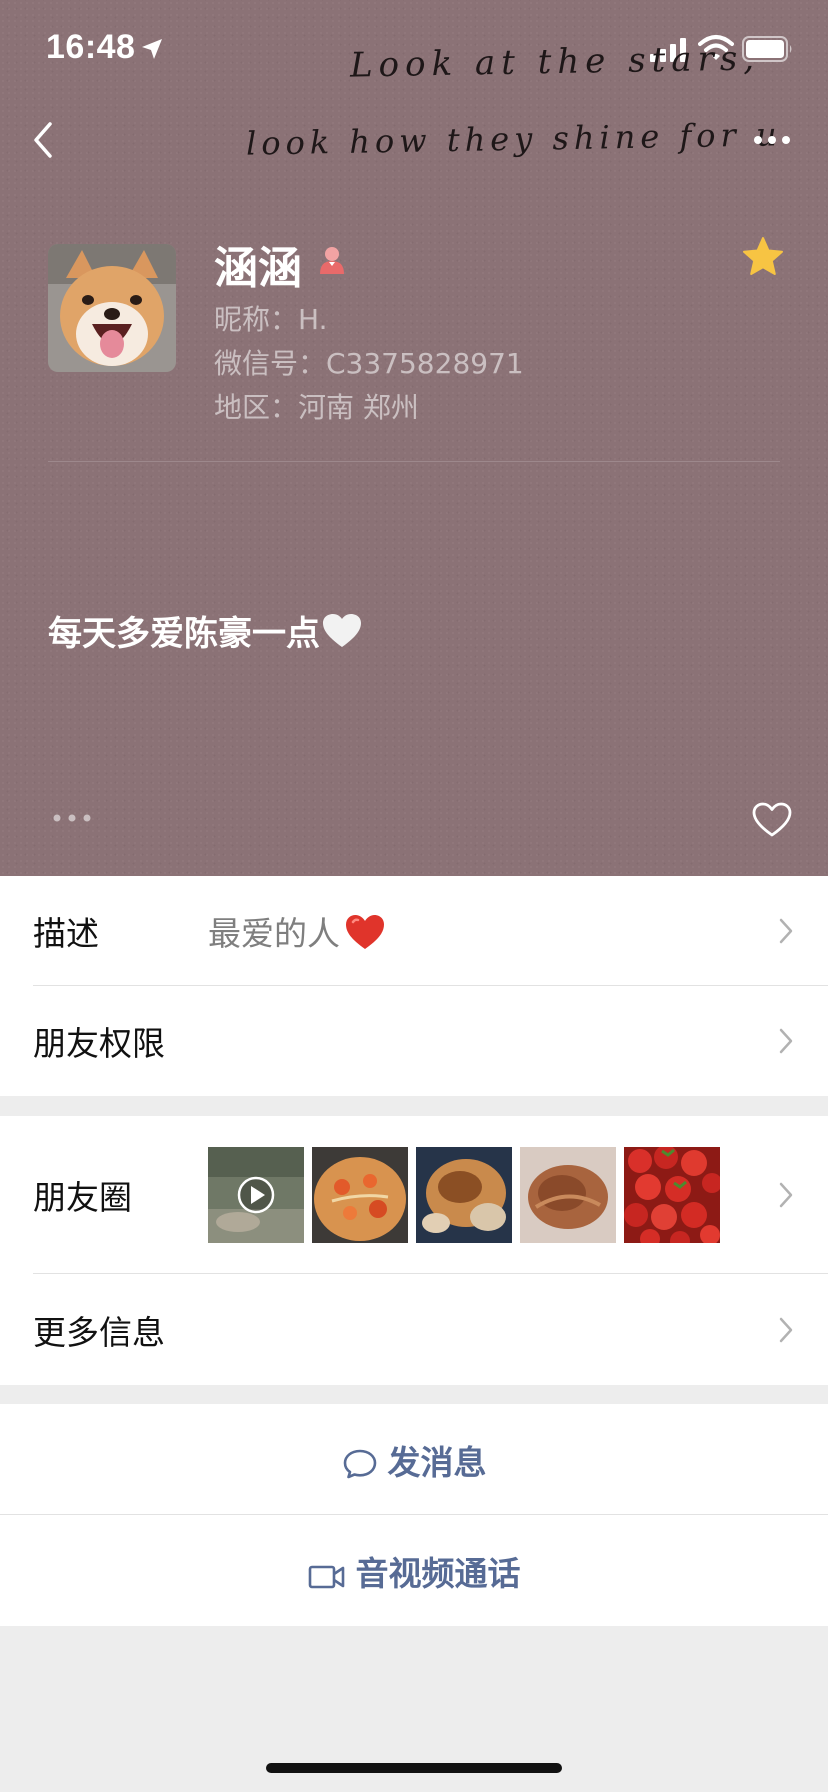 Image resolution: width=828 pixels, height=1792 pixels. Describe the element at coordinates (437, 1462) in the screenshot. I see `send-message-label: 发消息` at that location.